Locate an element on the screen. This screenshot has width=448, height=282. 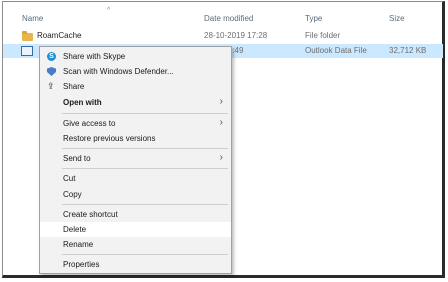
file-date: 28-10-2019 17:28 is located at coordinates (236, 35).